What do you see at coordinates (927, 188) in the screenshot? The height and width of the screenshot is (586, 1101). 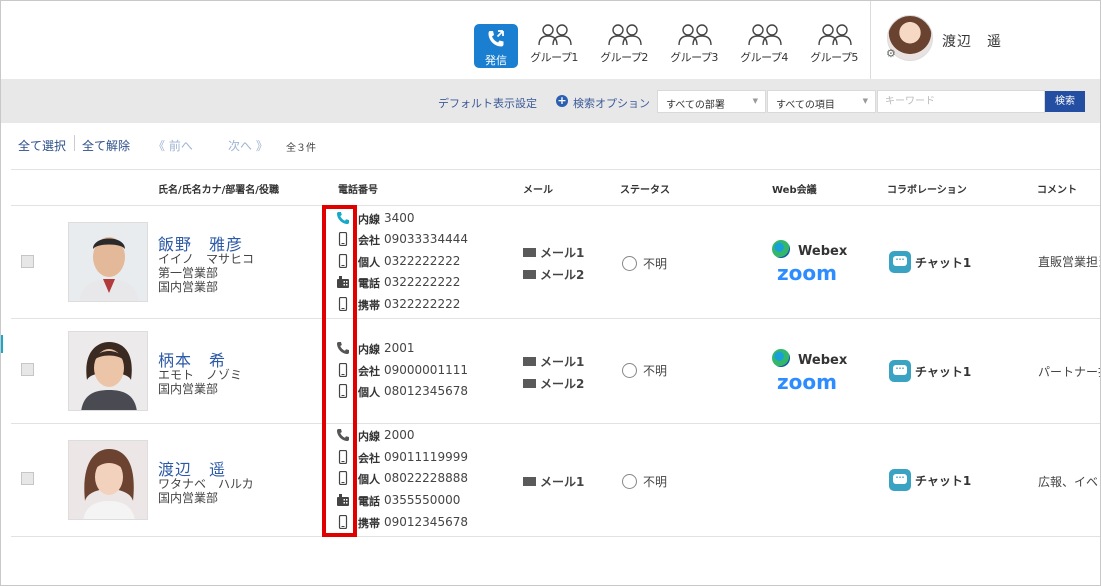 I see `col-collab: コラボレーション` at bounding box center [927, 188].